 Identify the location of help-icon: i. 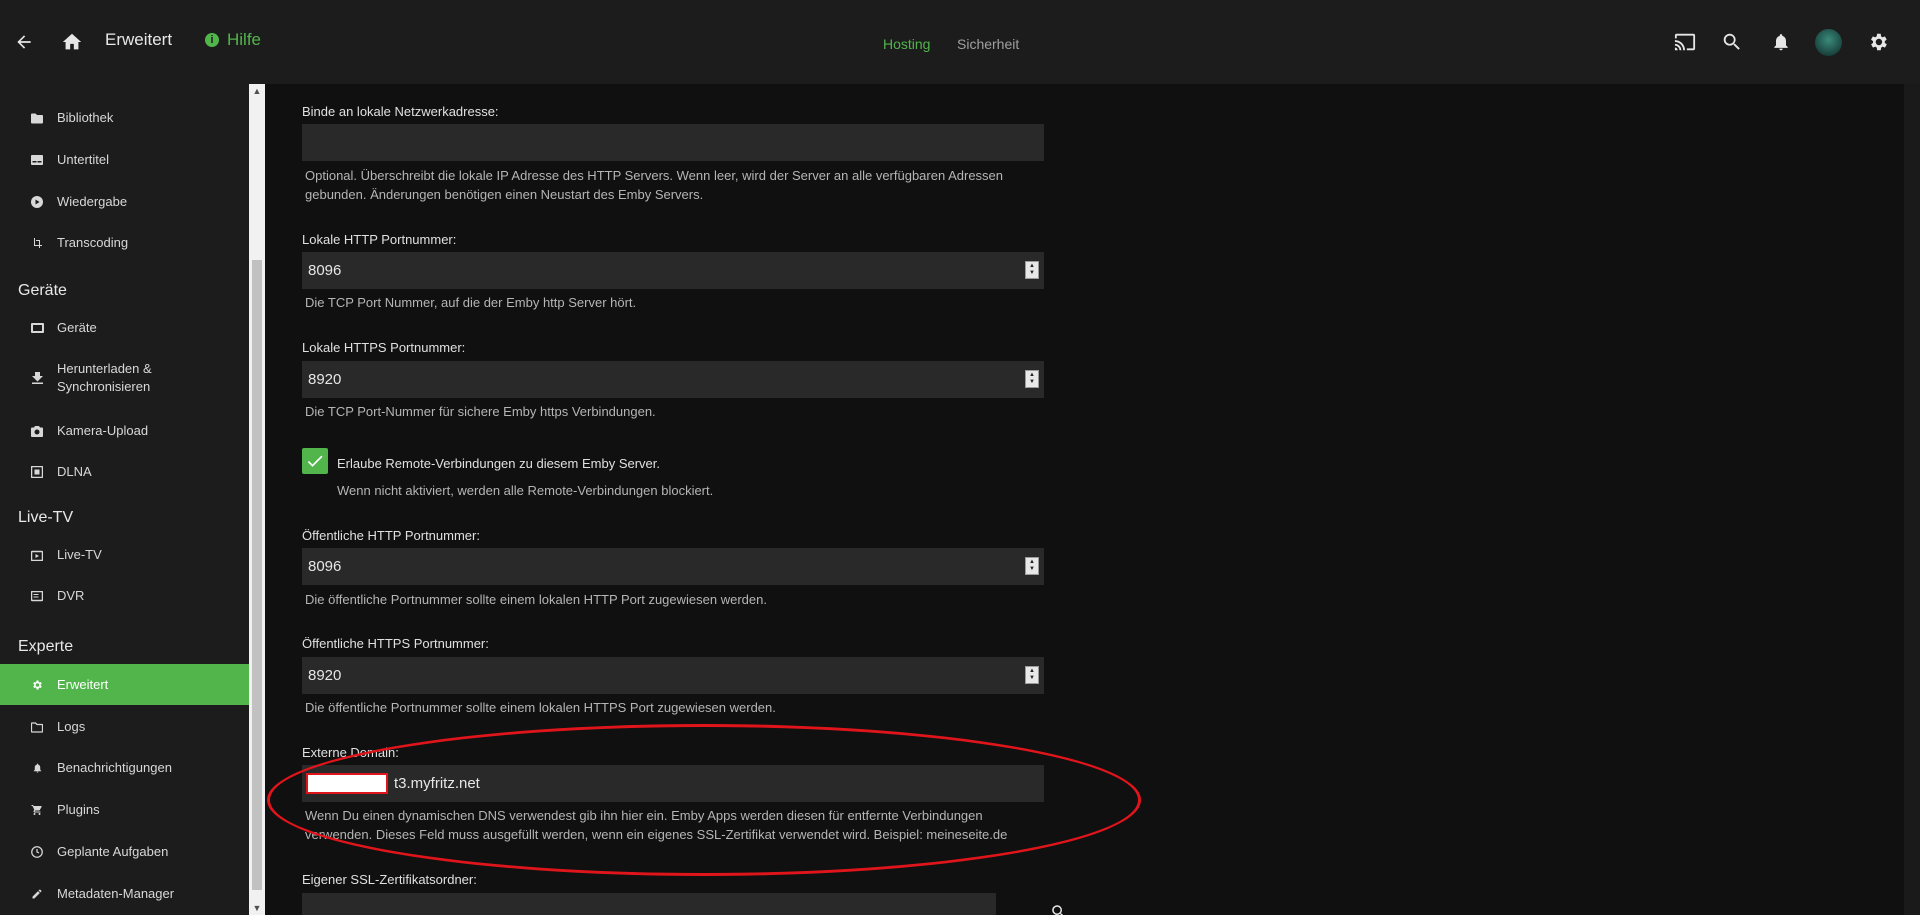
(212, 40).